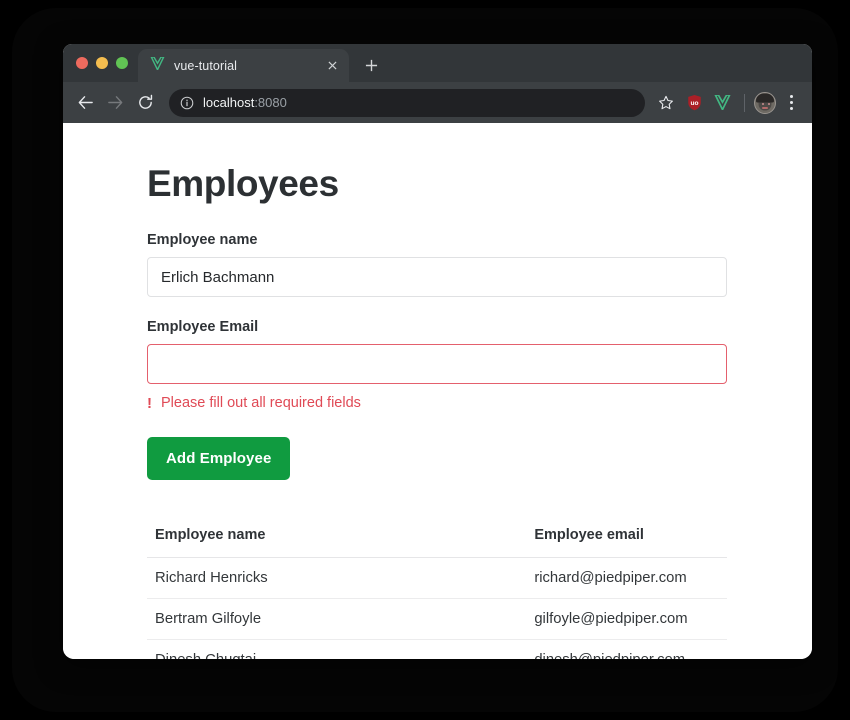 The image size is (850, 720). What do you see at coordinates (243, 183) in the screenshot?
I see `page-title: Employees` at bounding box center [243, 183].